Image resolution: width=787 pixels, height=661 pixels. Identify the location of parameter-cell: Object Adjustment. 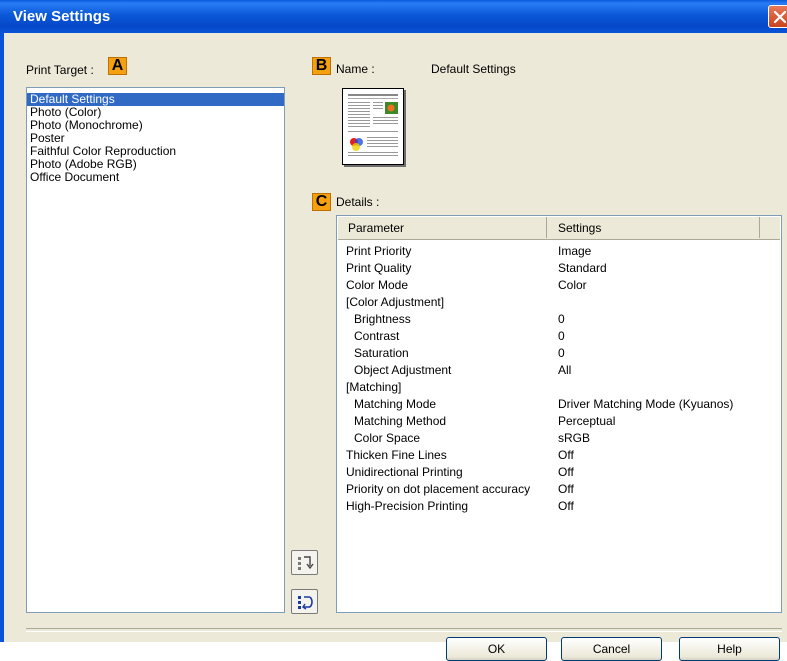
(403, 370).